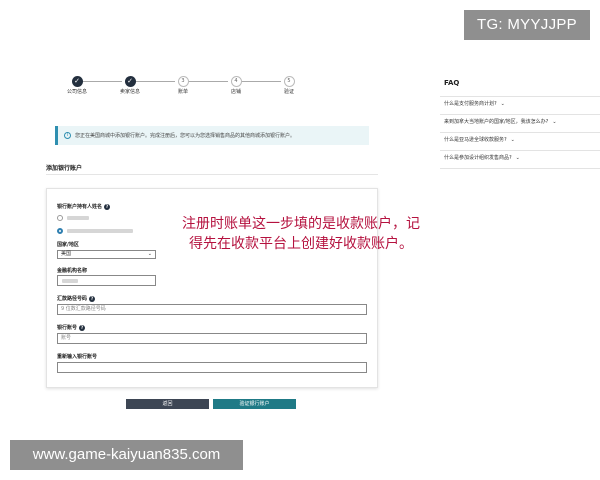 The image size is (600, 480). What do you see at coordinates (126, 455) in the screenshot?
I see `watermark-bottom: www.game-kaiyuan835.com` at bounding box center [126, 455].